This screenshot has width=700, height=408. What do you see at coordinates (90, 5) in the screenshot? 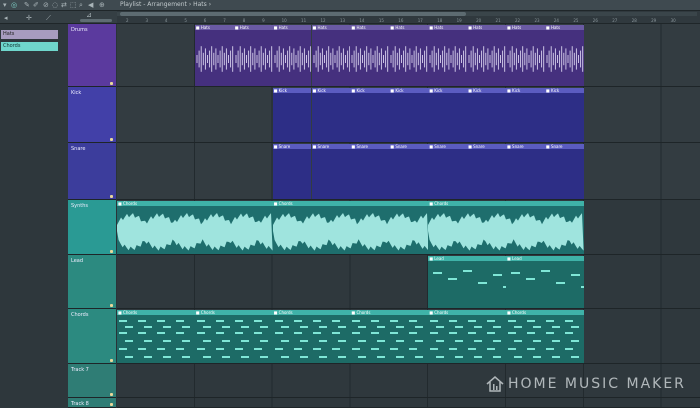
I see `playback-tool-icon: ◀` at bounding box center [90, 5].